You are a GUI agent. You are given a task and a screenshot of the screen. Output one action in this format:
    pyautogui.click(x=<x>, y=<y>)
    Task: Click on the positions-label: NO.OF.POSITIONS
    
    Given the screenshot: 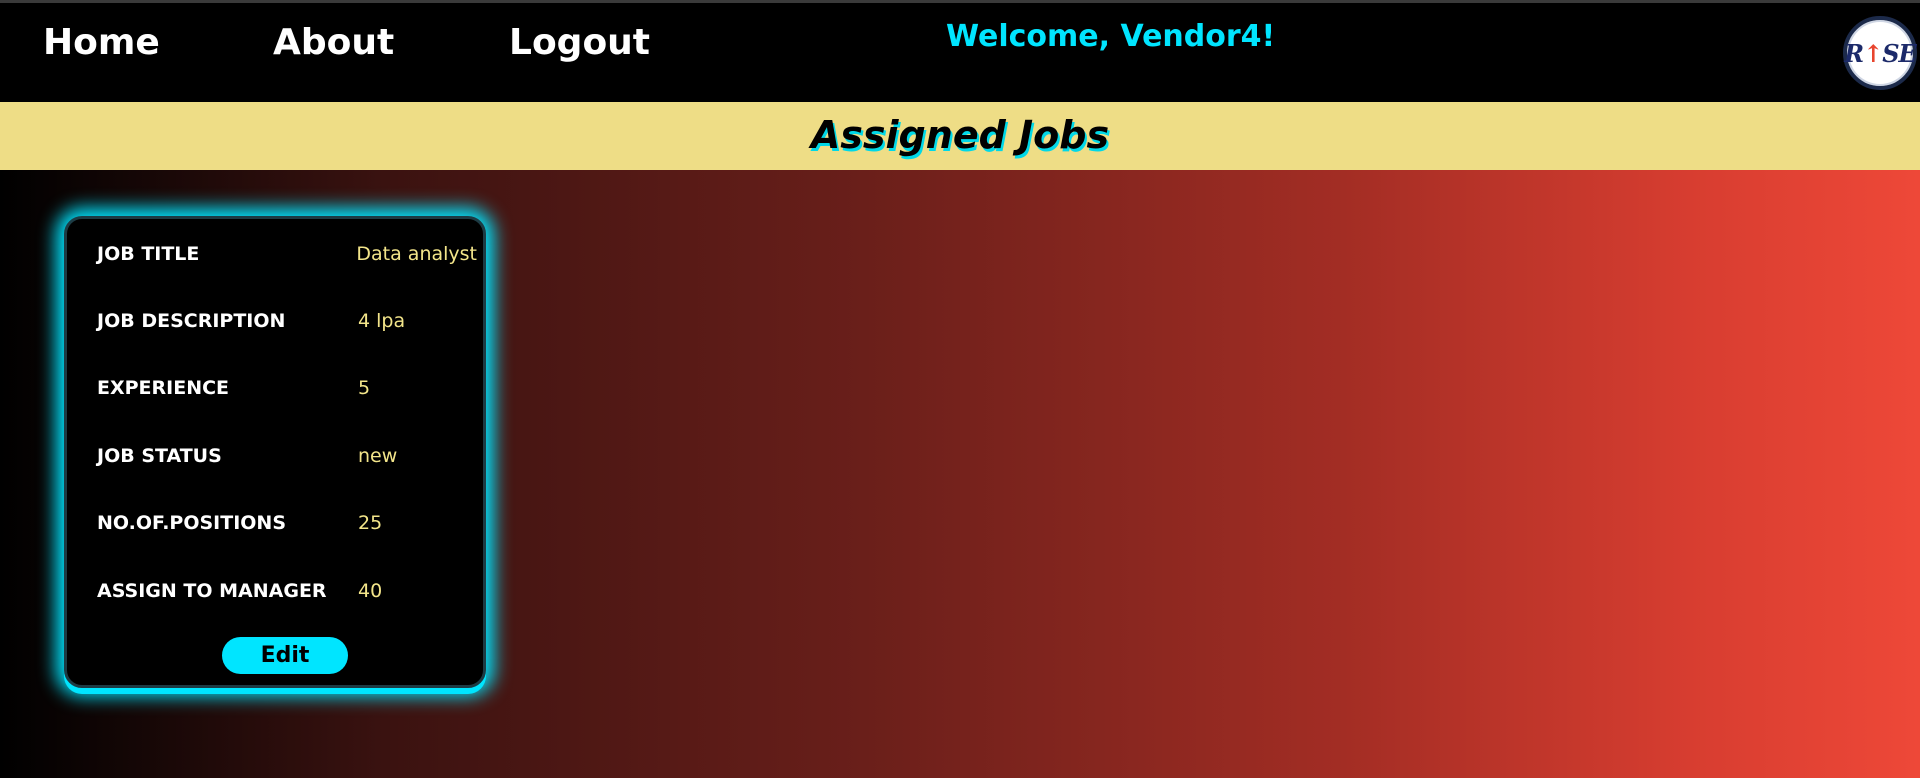 What is the action you would take?
    pyautogui.click(x=192, y=523)
    